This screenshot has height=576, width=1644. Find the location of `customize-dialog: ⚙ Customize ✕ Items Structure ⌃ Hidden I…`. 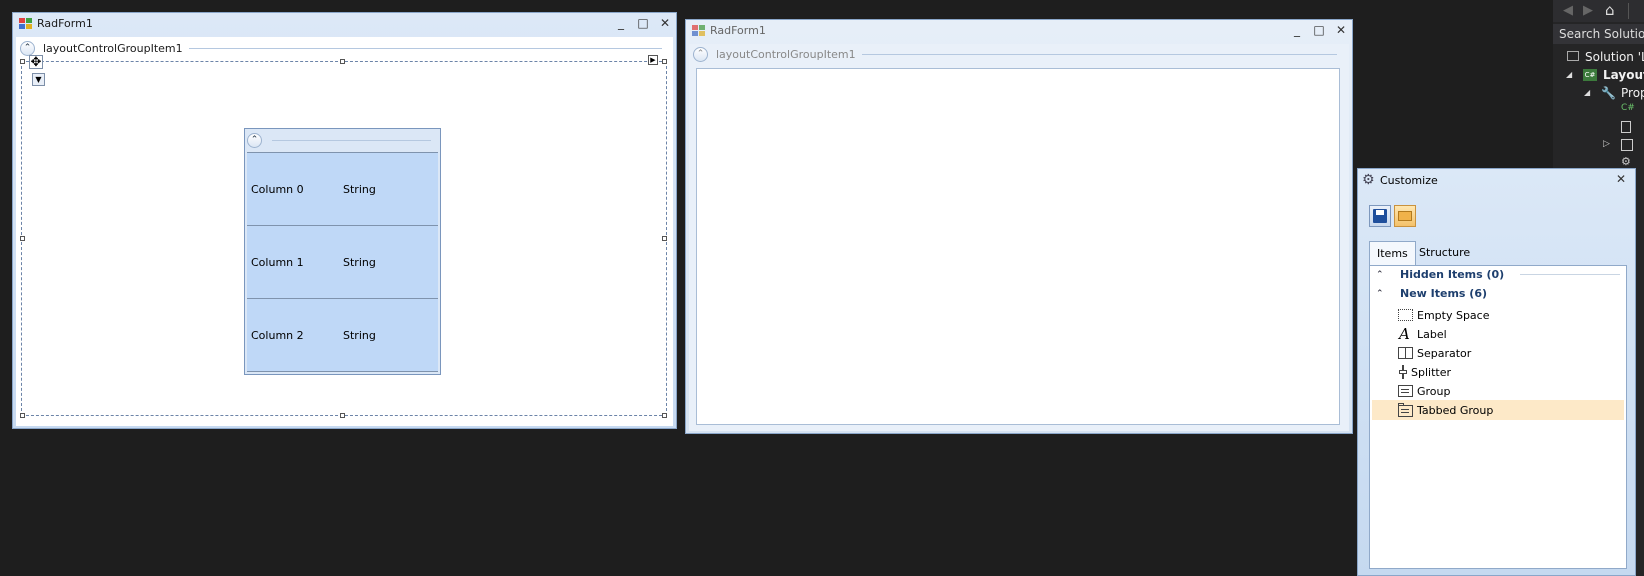

customize-dialog: ⚙ Customize ✕ Items Structure ⌃ Hidden I… is located at coordinates (1496, 372).